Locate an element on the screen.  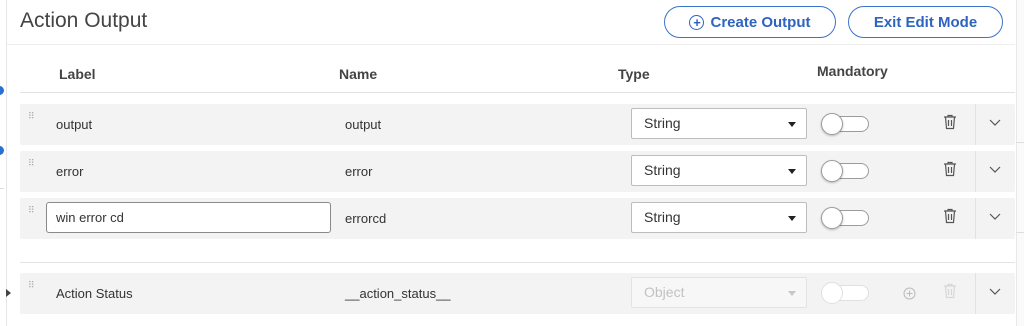
page-title: Action Output is located at coordinates (84, 20).